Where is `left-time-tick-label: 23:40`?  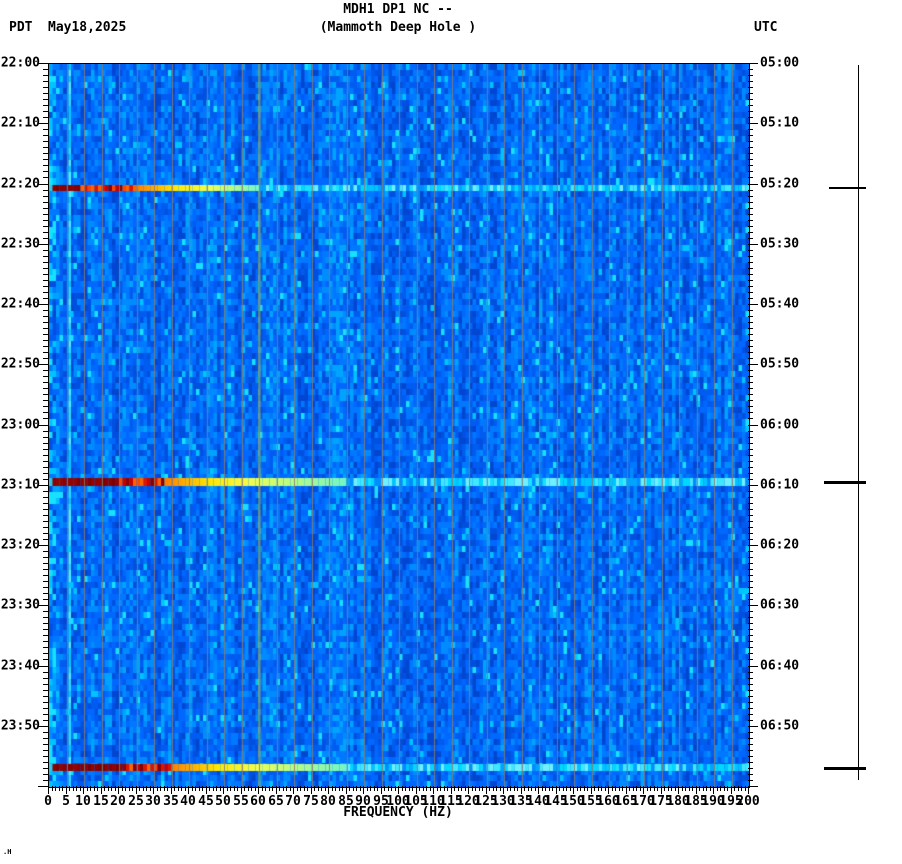 left-time-tick-label: 23:40 is located at coordinates (20, 666).